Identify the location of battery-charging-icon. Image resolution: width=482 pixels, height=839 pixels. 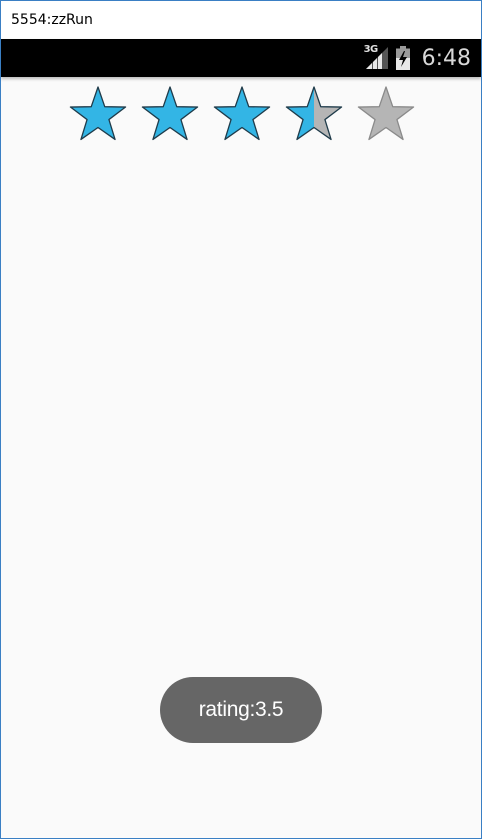
(402, 58).